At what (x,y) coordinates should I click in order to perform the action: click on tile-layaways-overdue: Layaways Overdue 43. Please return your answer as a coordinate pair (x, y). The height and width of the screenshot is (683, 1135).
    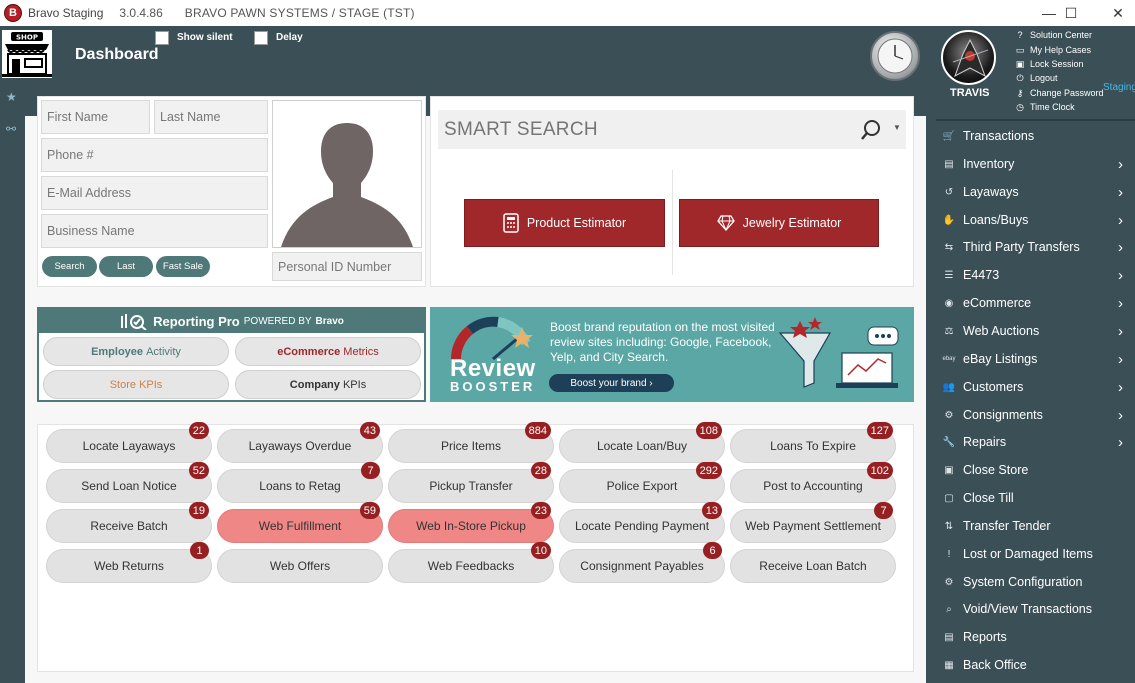
    Looking at the image, I should click on (300, 442).